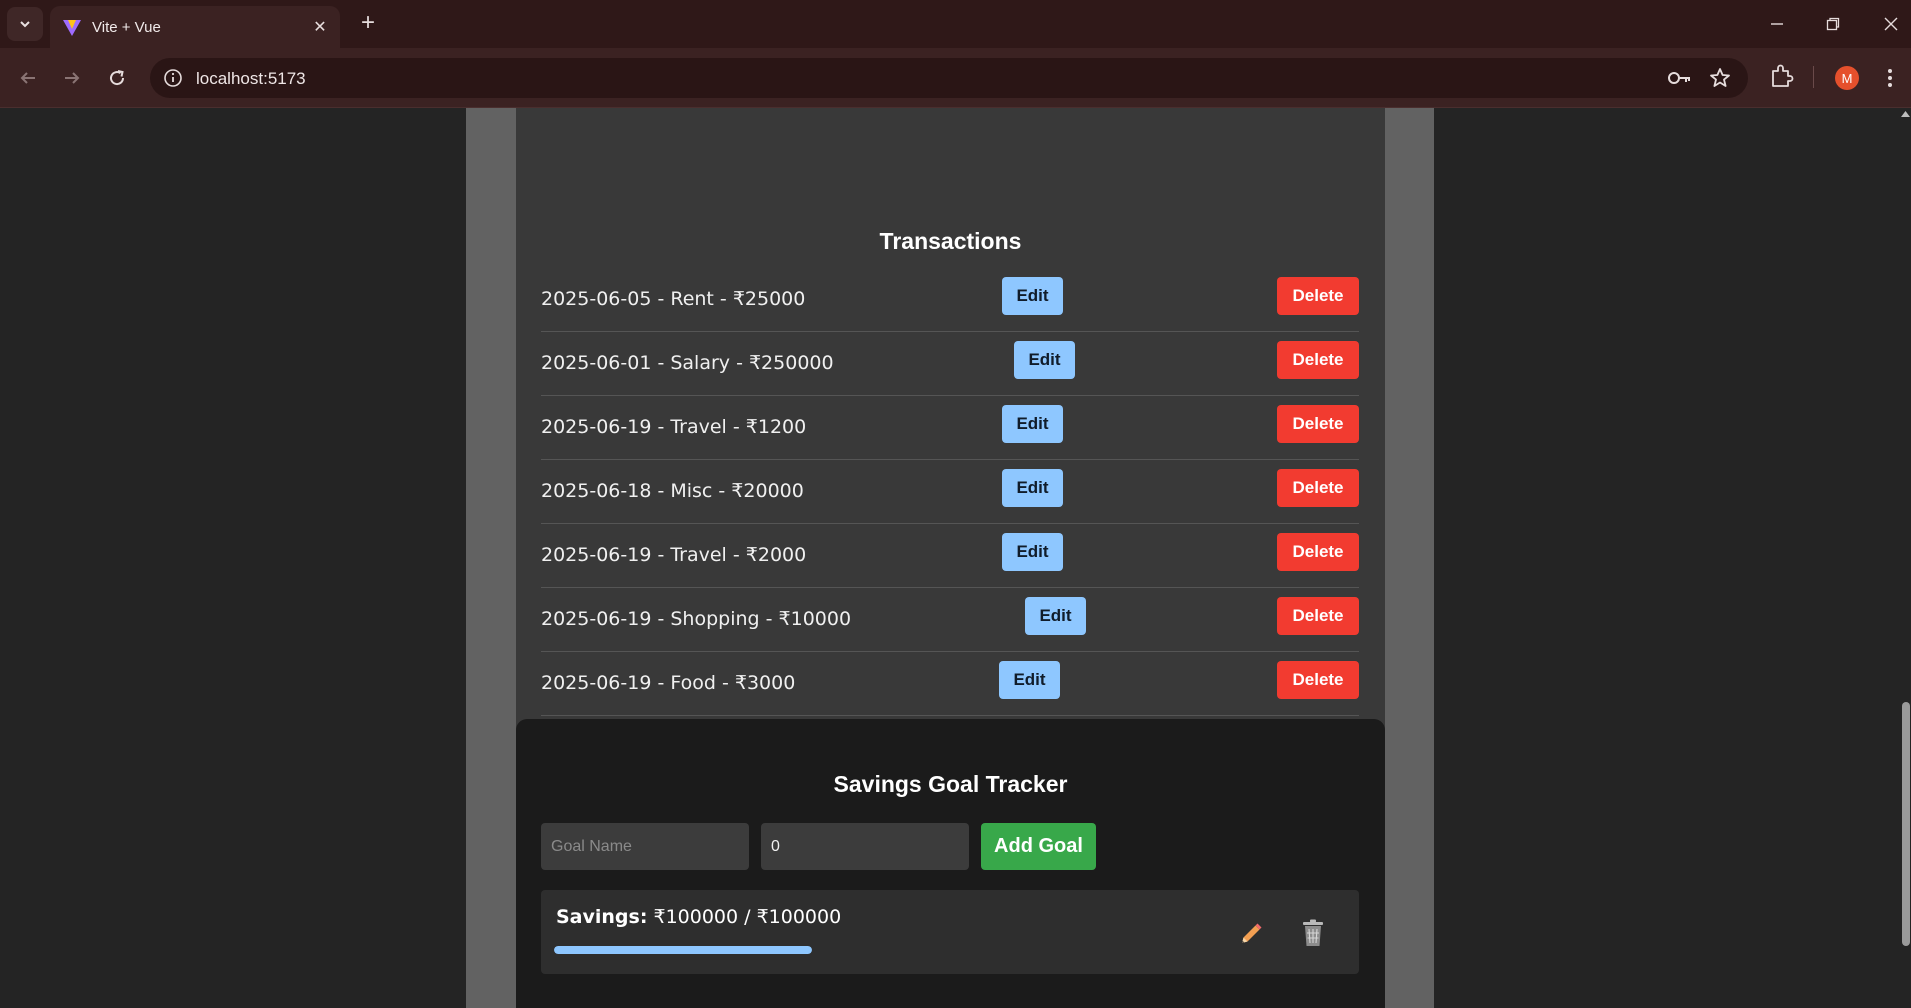 The width and height of the screenshot is (1911, 1008). I want to click on password-key-icon, so click(1679, 78).